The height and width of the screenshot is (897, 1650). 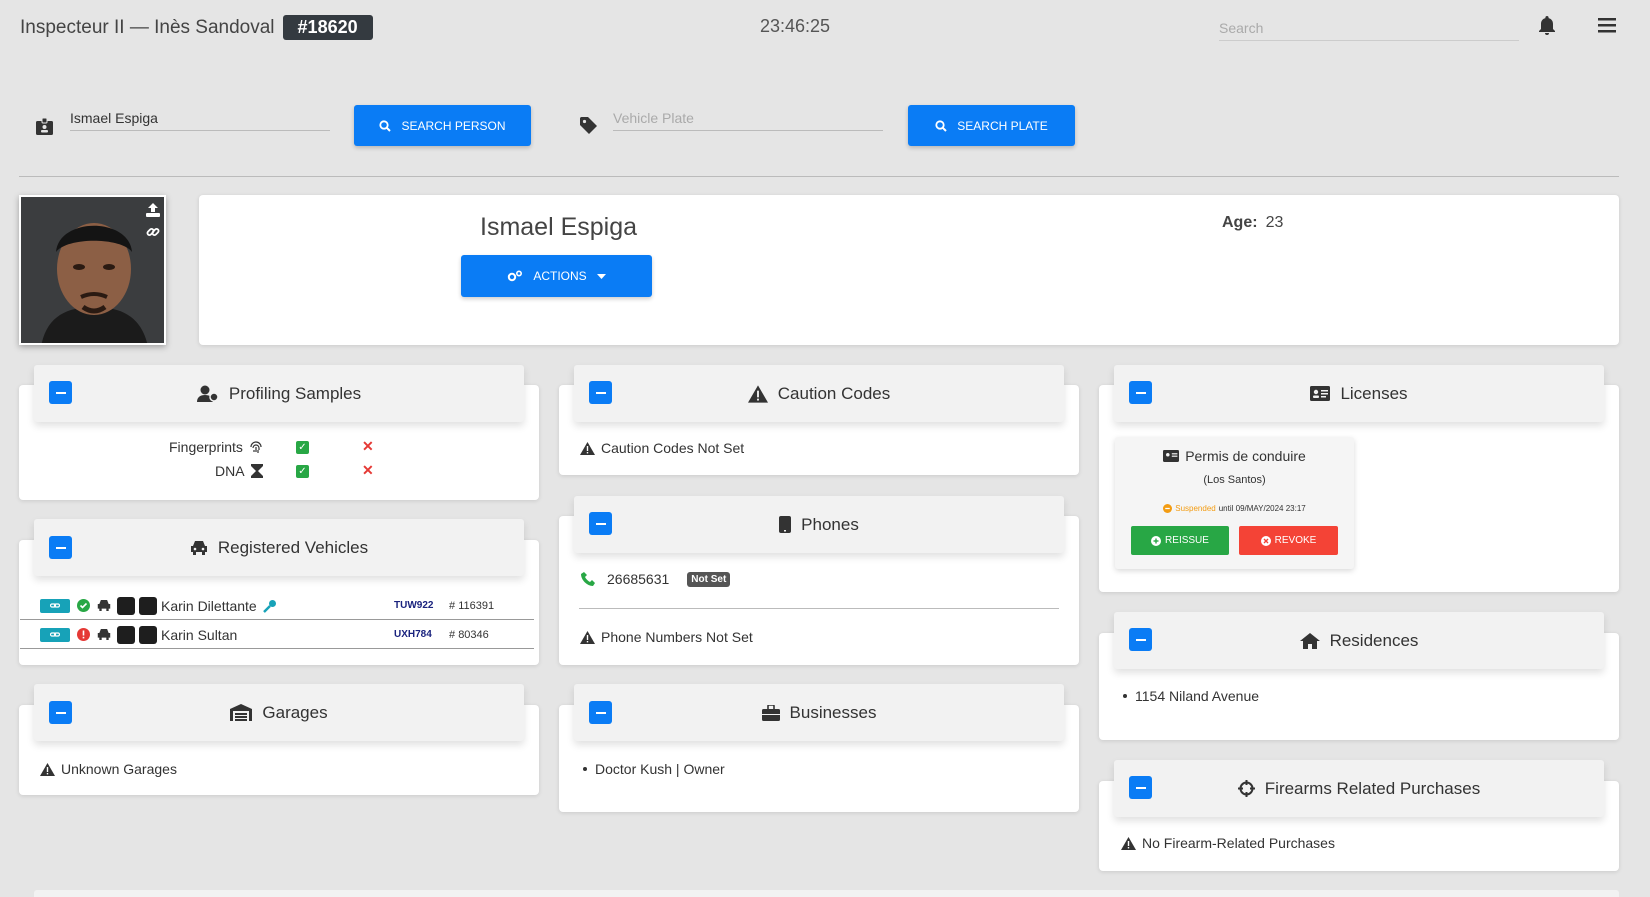 I want to click on vehicle-id: # 116391, so click(x=471, y=606).